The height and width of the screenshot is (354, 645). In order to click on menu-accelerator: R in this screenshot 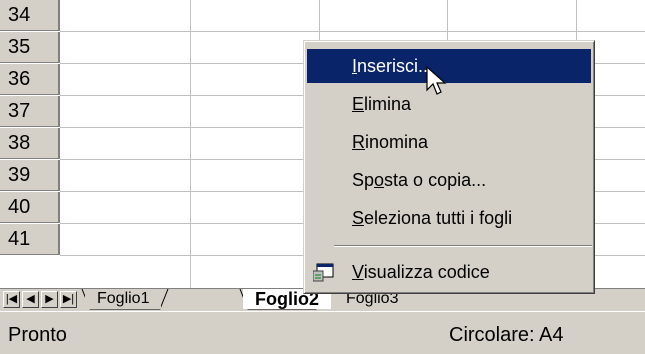, I will do `click(358, 142)`.